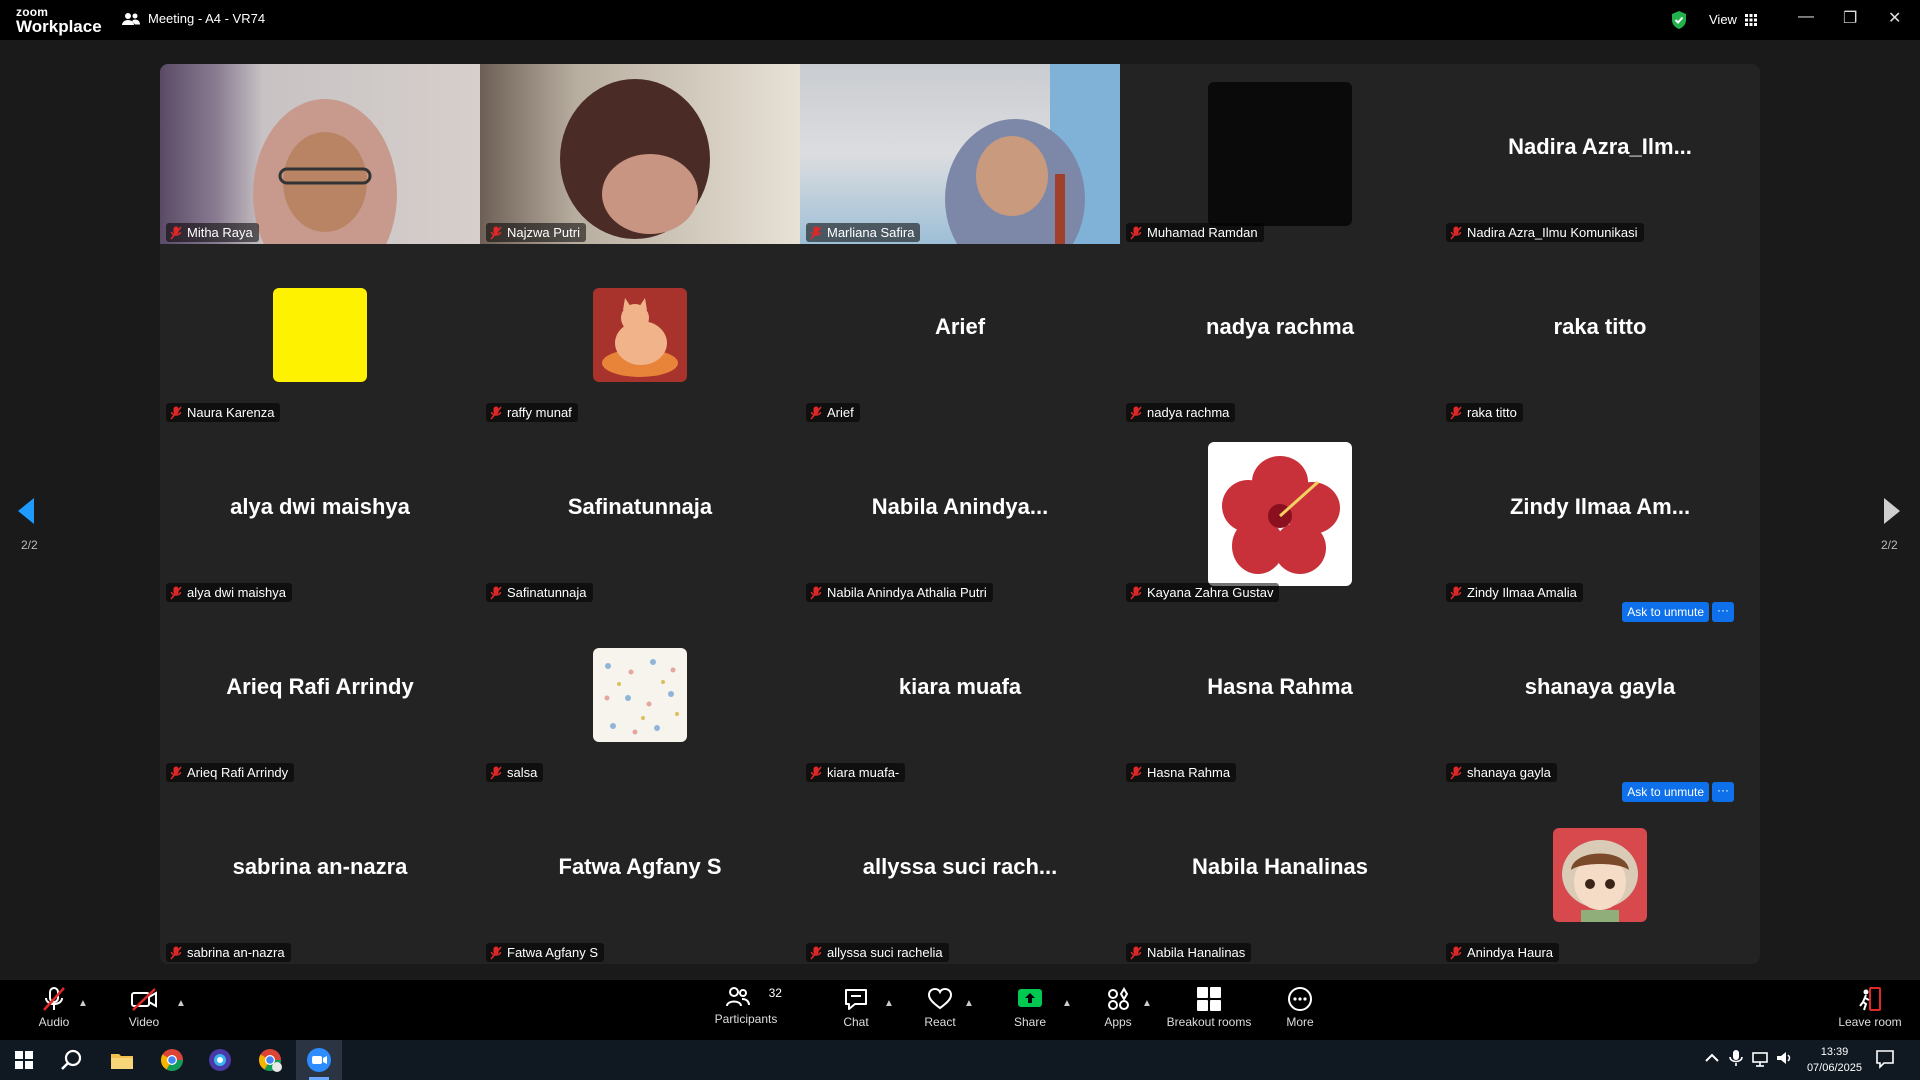 This screenshot has width=1920, height=1080. Describe the element at coordinates (320, 874) in the screenshot. I see `participant-tile: sabrina an-nazra sabrina an-nazra` at that location.